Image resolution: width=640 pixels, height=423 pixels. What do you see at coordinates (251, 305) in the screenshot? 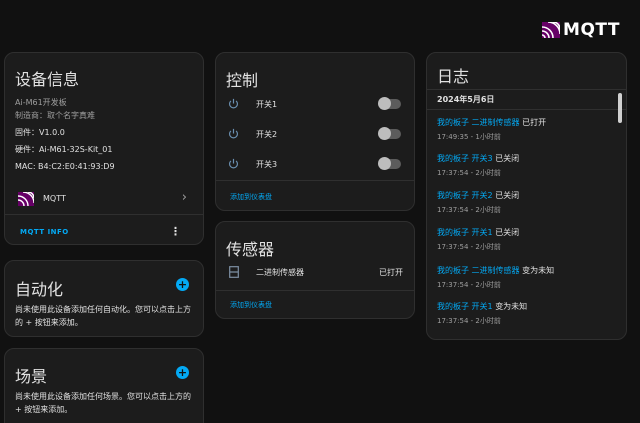
I see `sensors-add-to-dashboard-button: 添加到仪表盘` at bounding box center [251, 305].